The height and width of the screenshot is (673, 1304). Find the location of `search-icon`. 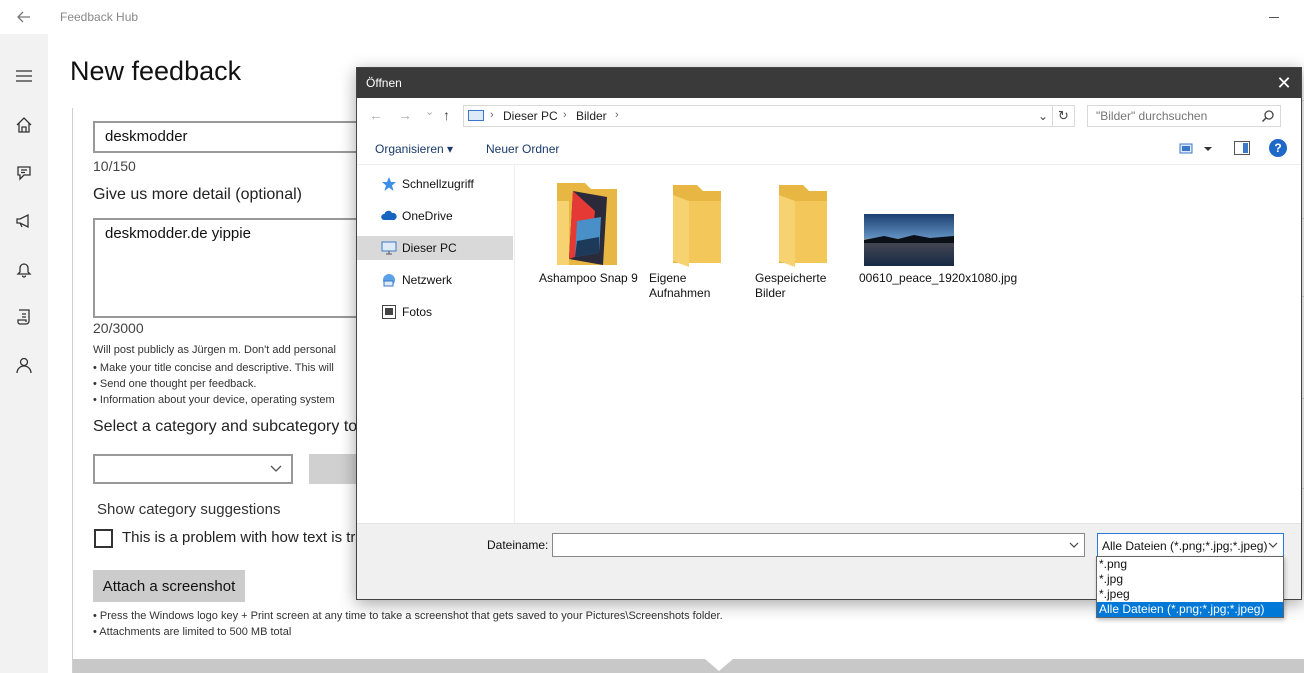

search-icon is located at coordinates (1268, 116).